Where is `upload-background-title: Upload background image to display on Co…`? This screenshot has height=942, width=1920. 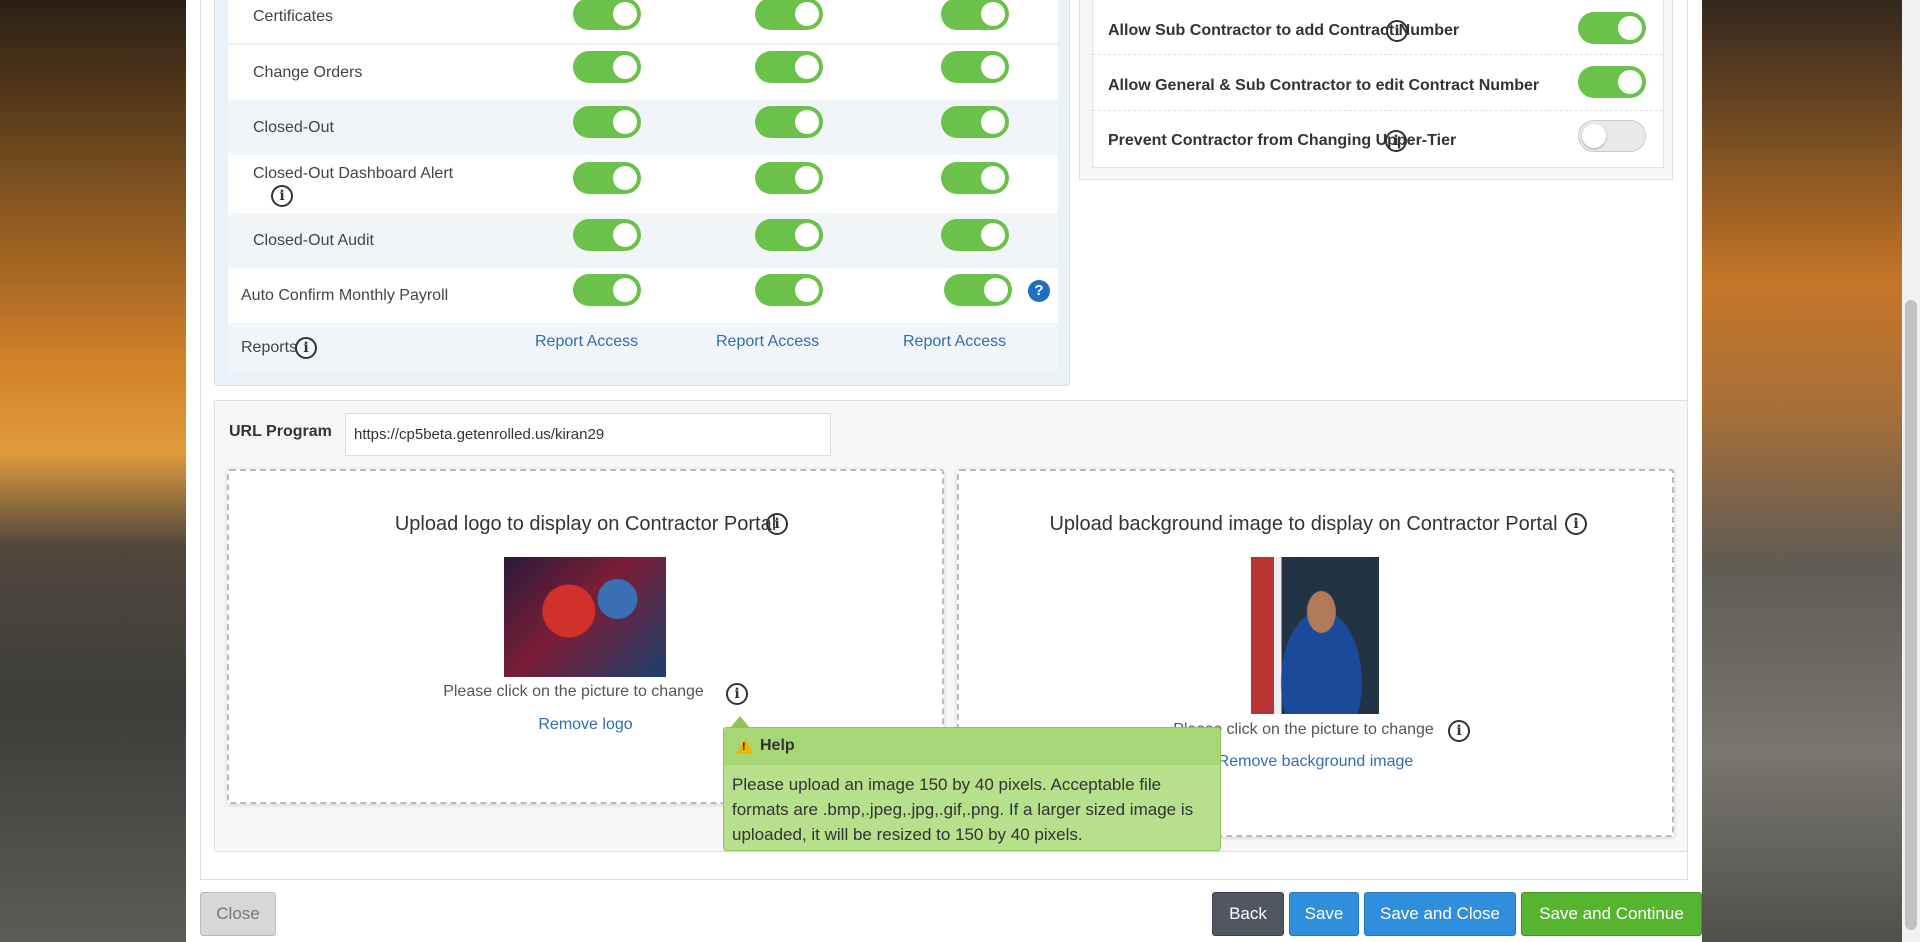 upload-background-title: Upload background image to display on Co… is located at coordinates (1303, 524).